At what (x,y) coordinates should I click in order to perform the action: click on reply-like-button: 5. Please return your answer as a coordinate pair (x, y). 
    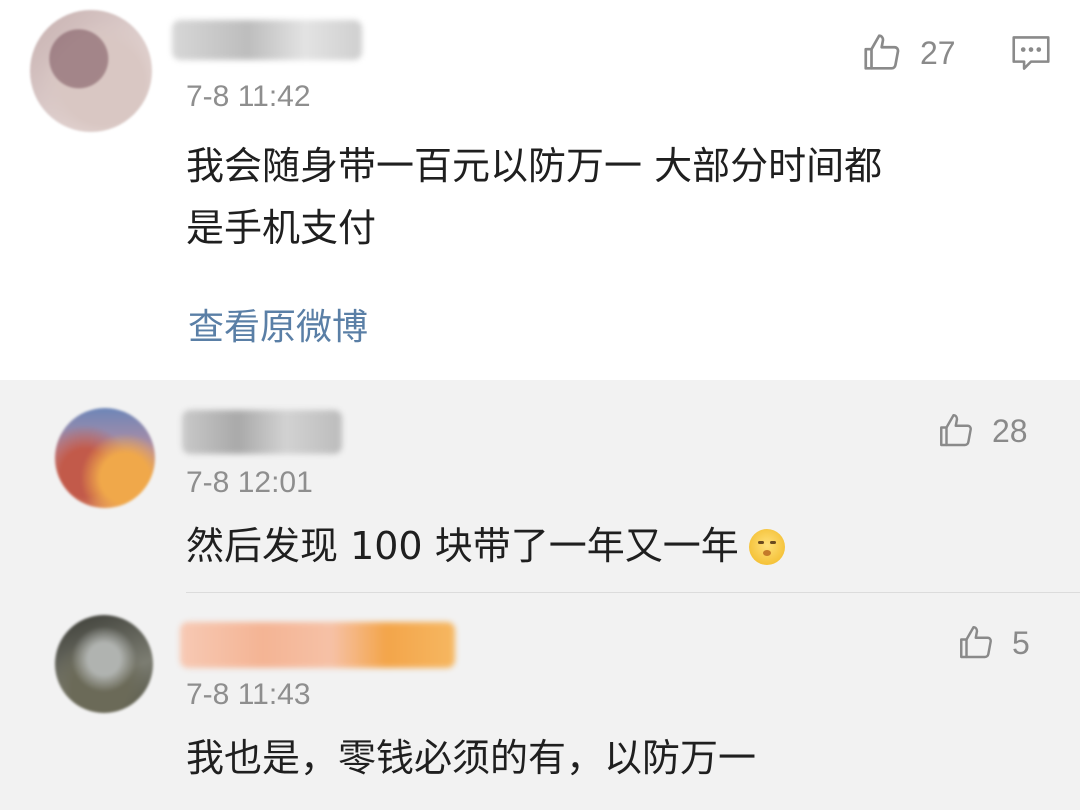
    Looking at the image, I should click on (993, 643).